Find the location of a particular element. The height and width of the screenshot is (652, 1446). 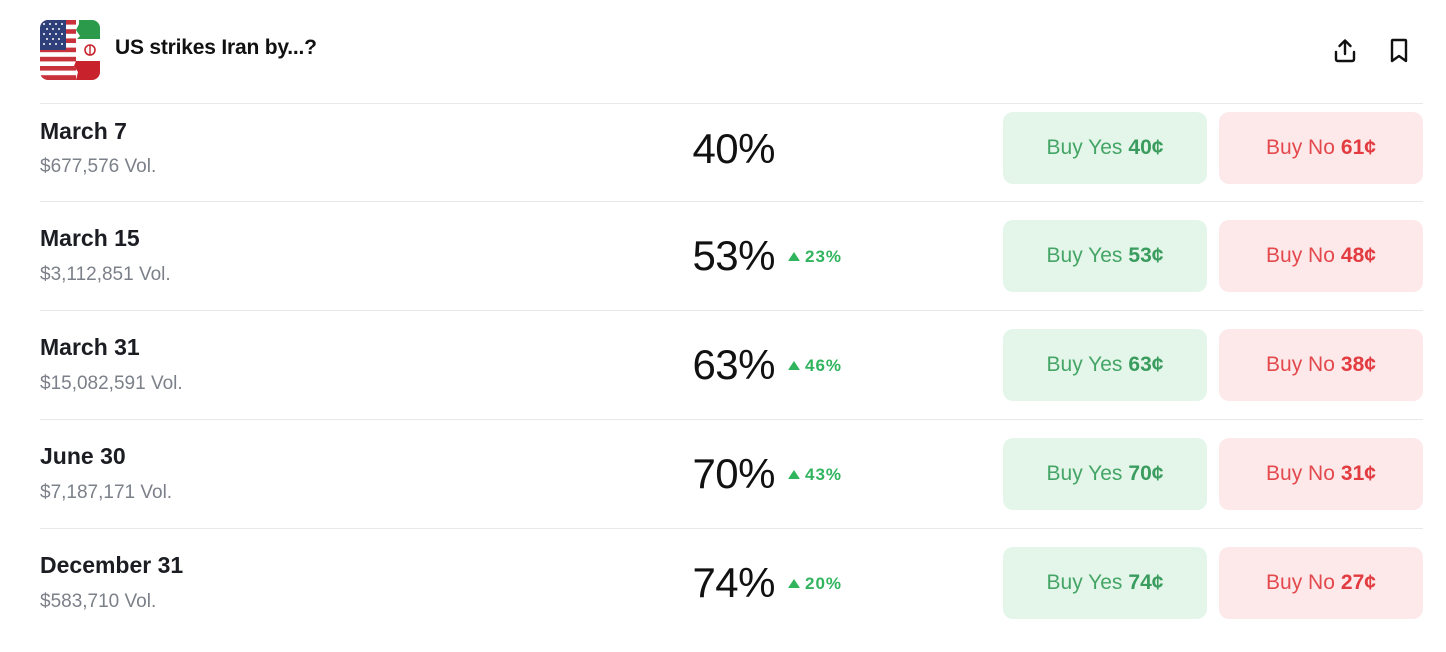

buy-no-price: 27¢ is located at coordinates (1358, 582).